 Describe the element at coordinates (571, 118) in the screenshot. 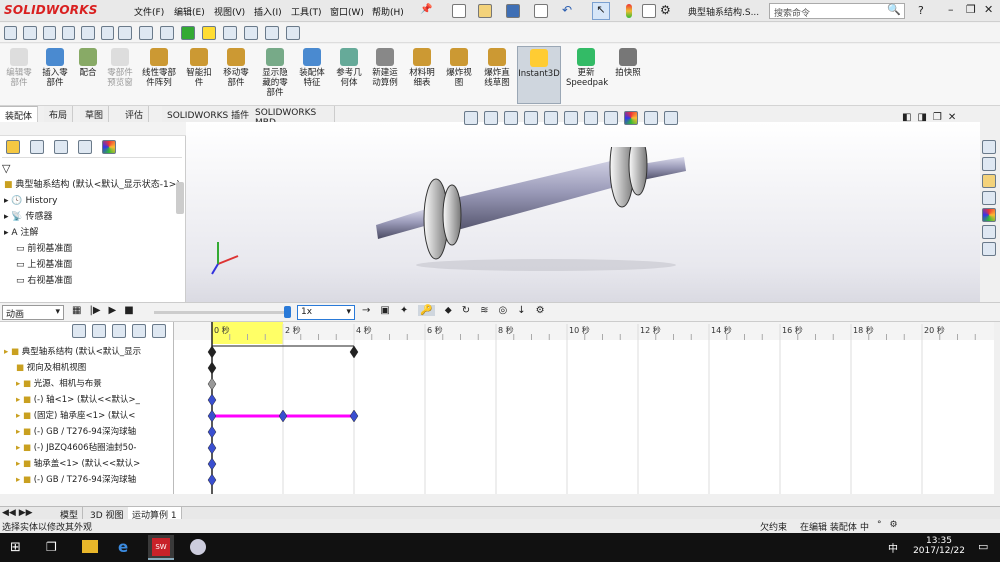

I see `view-orientation-icon` at that location.